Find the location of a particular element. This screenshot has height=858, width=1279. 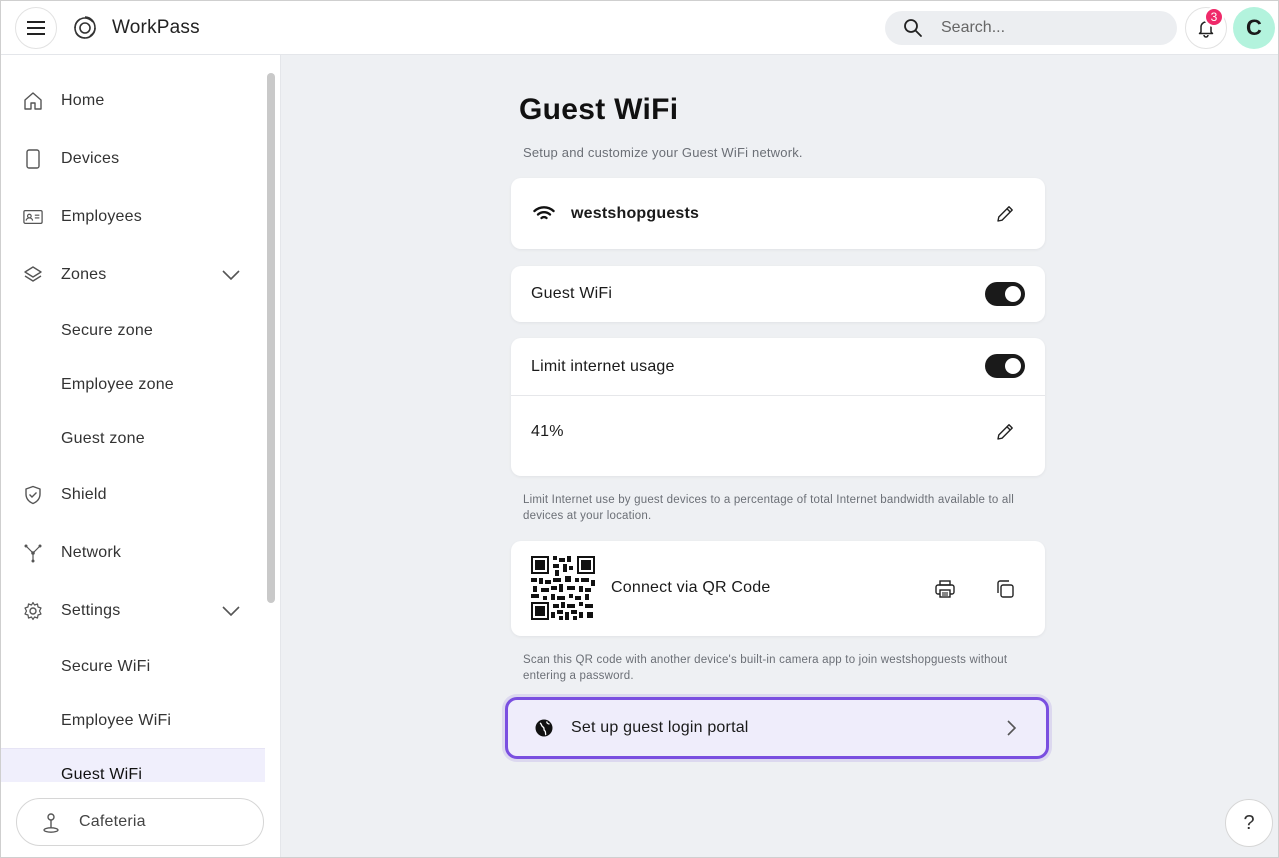

user-avatar: C is located at coordinates (1254, 28).